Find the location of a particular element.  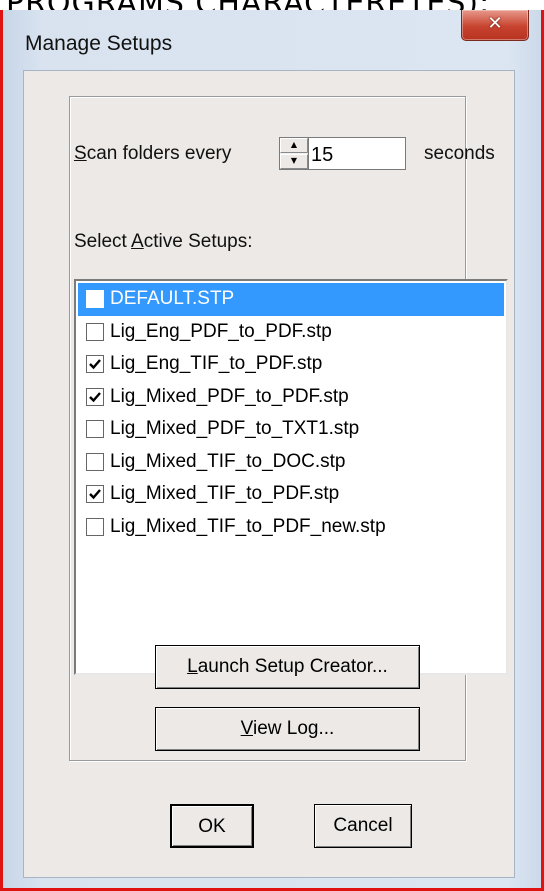

list-item: Lig_Mixed_PDF_to_TXT1.stp is located at coordinates (291, 429).